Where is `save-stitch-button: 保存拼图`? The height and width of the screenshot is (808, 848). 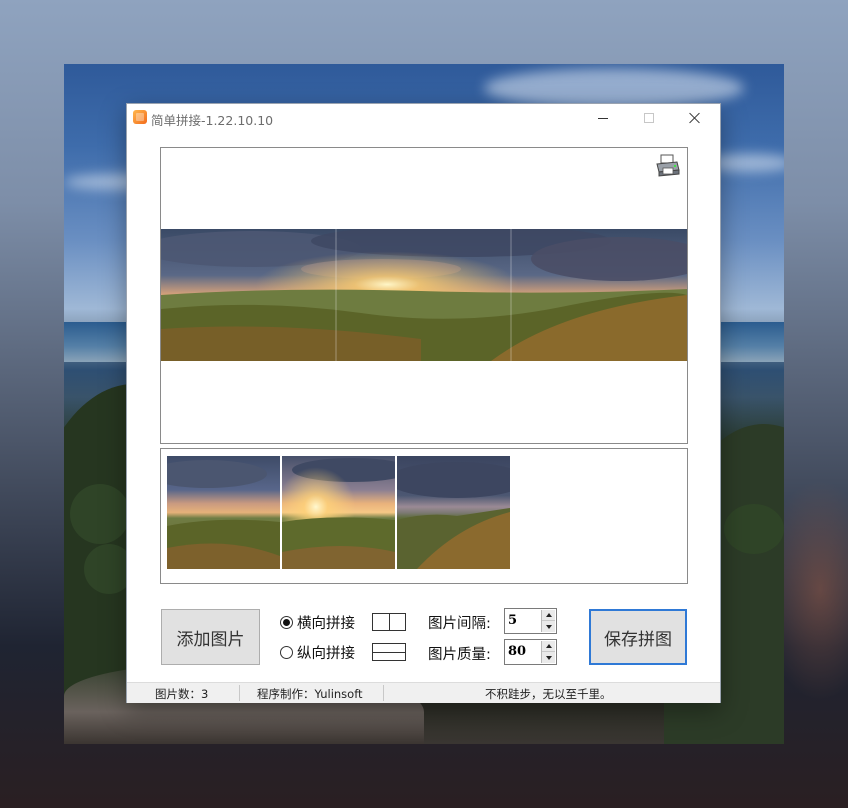 save-stitch-button: 保存拼图 is located at coordinates (638, 637).